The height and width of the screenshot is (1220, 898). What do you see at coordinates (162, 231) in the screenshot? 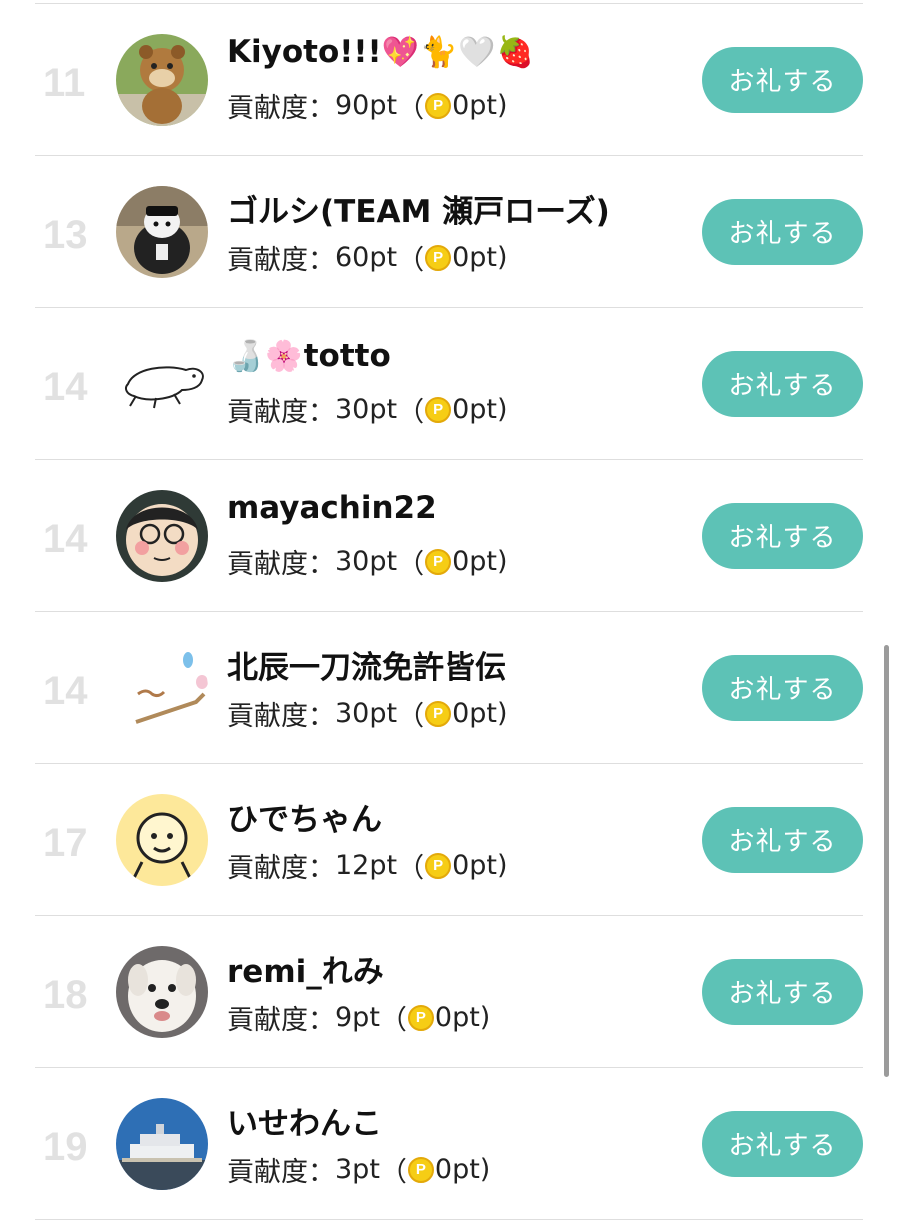
I see `horse-plush-avatar` at bounding box center [162, 231].